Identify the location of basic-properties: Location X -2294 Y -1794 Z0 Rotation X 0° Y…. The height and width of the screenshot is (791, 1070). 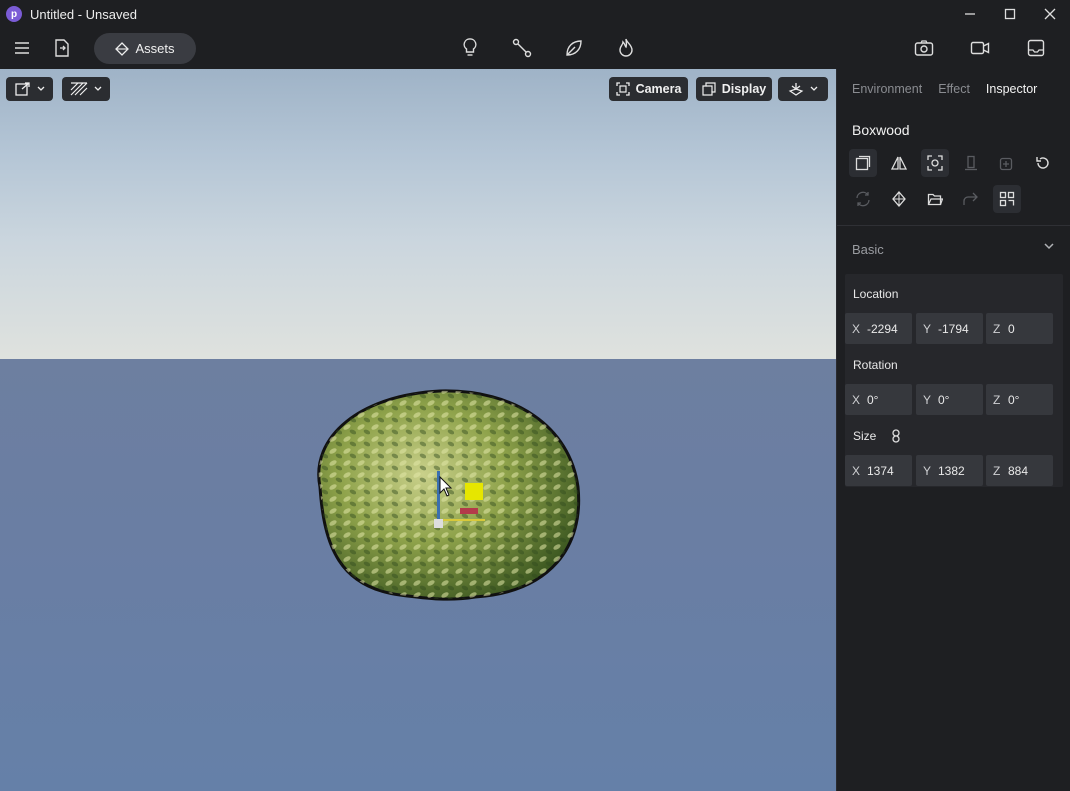
(954, 380).